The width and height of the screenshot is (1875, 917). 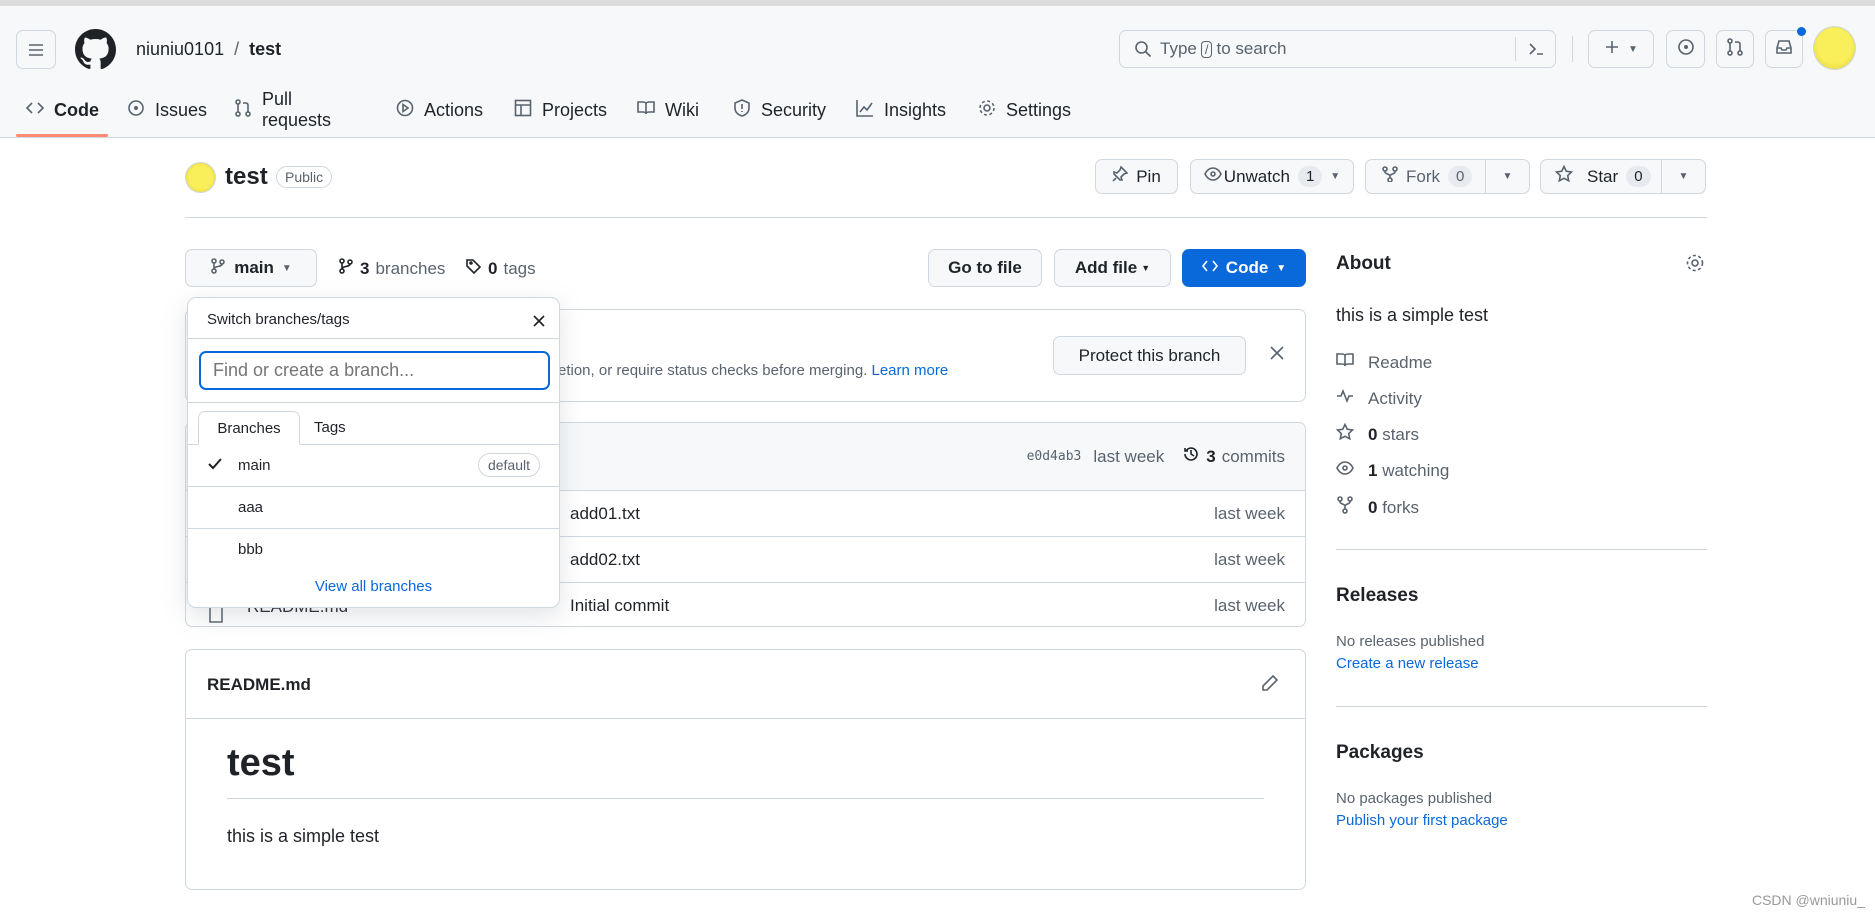 I want to click on default-badge: default, so click(x=508, y=465).